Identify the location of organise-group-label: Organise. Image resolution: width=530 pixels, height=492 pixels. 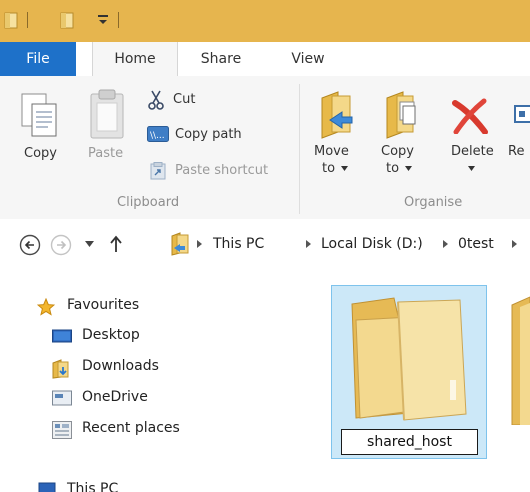
(433, 202).